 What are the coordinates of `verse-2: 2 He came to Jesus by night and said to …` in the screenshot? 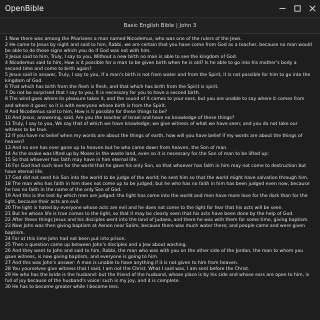 It's located at (158, 49).